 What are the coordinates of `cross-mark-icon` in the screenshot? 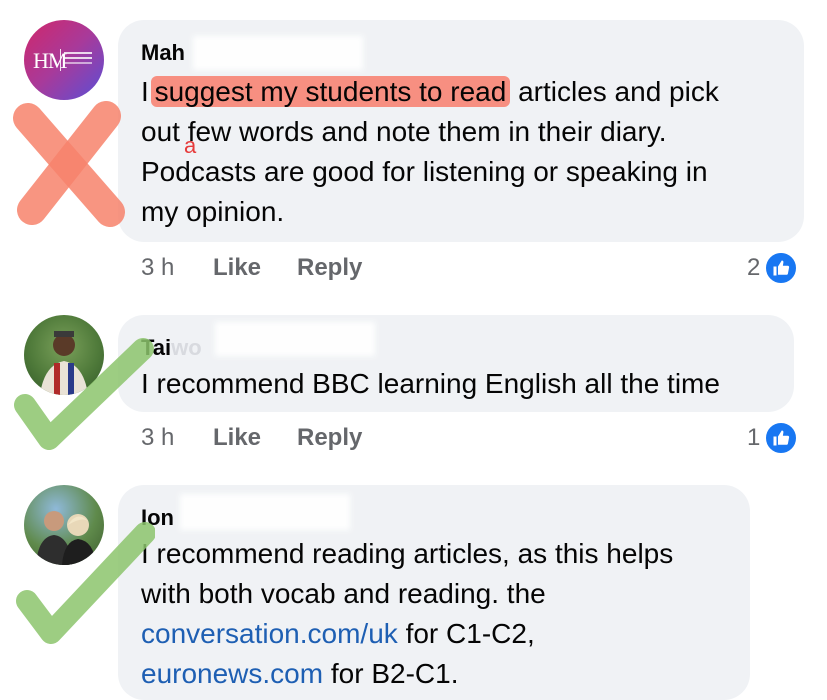 It's located at (69, 164).